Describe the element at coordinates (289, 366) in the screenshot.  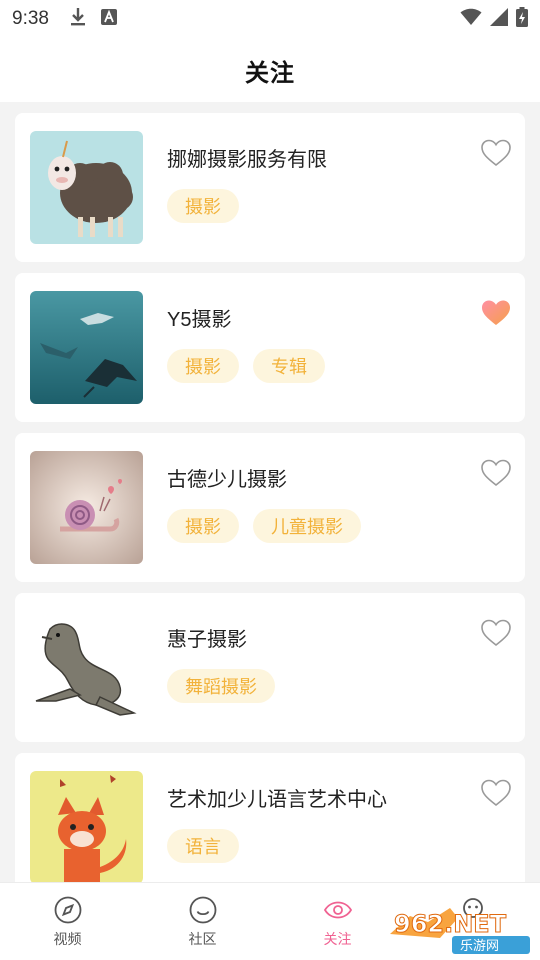
I see `tag: 专辑` at that location.